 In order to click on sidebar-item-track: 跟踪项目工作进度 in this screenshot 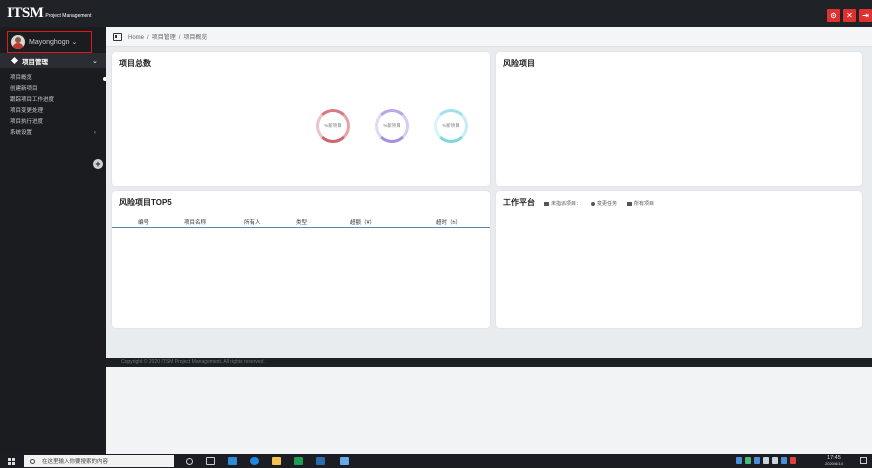, I will do `click(32, 100)`.